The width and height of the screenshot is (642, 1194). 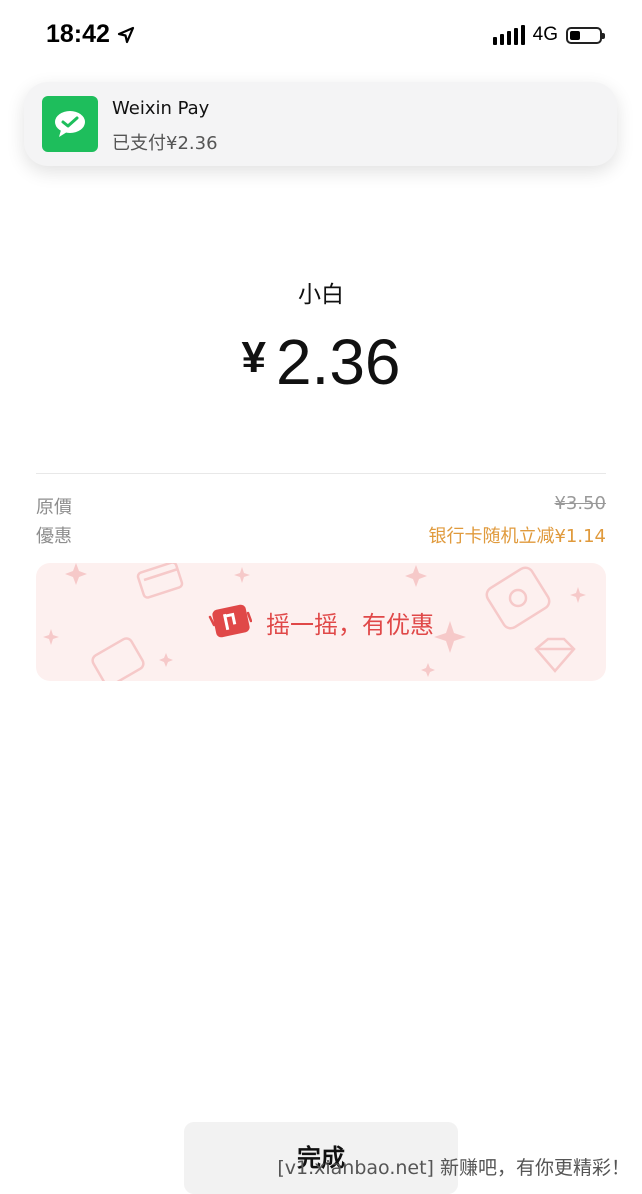 I want to click on shake-promo-banner: 摇一摇，有优惠, so click(x=321, y=622).